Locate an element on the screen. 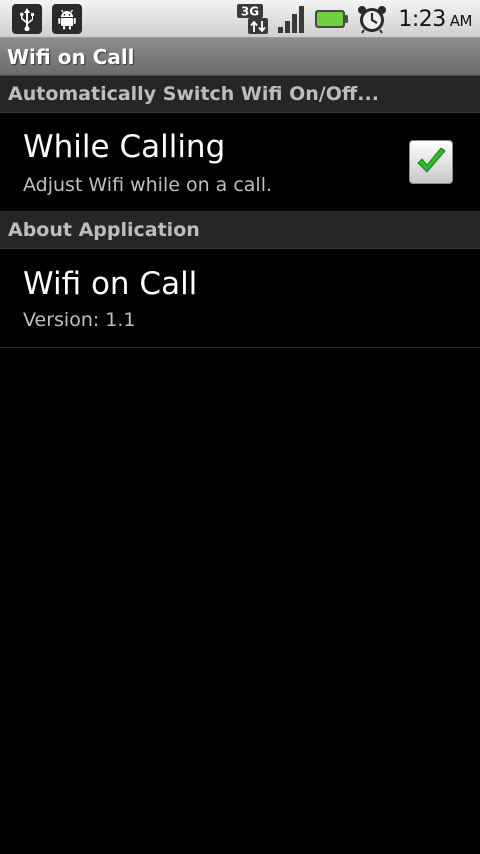 Image resolution: width=480 pixels, height=854 pixels. clock-ampm: AM is located at coordinates (461, 20).